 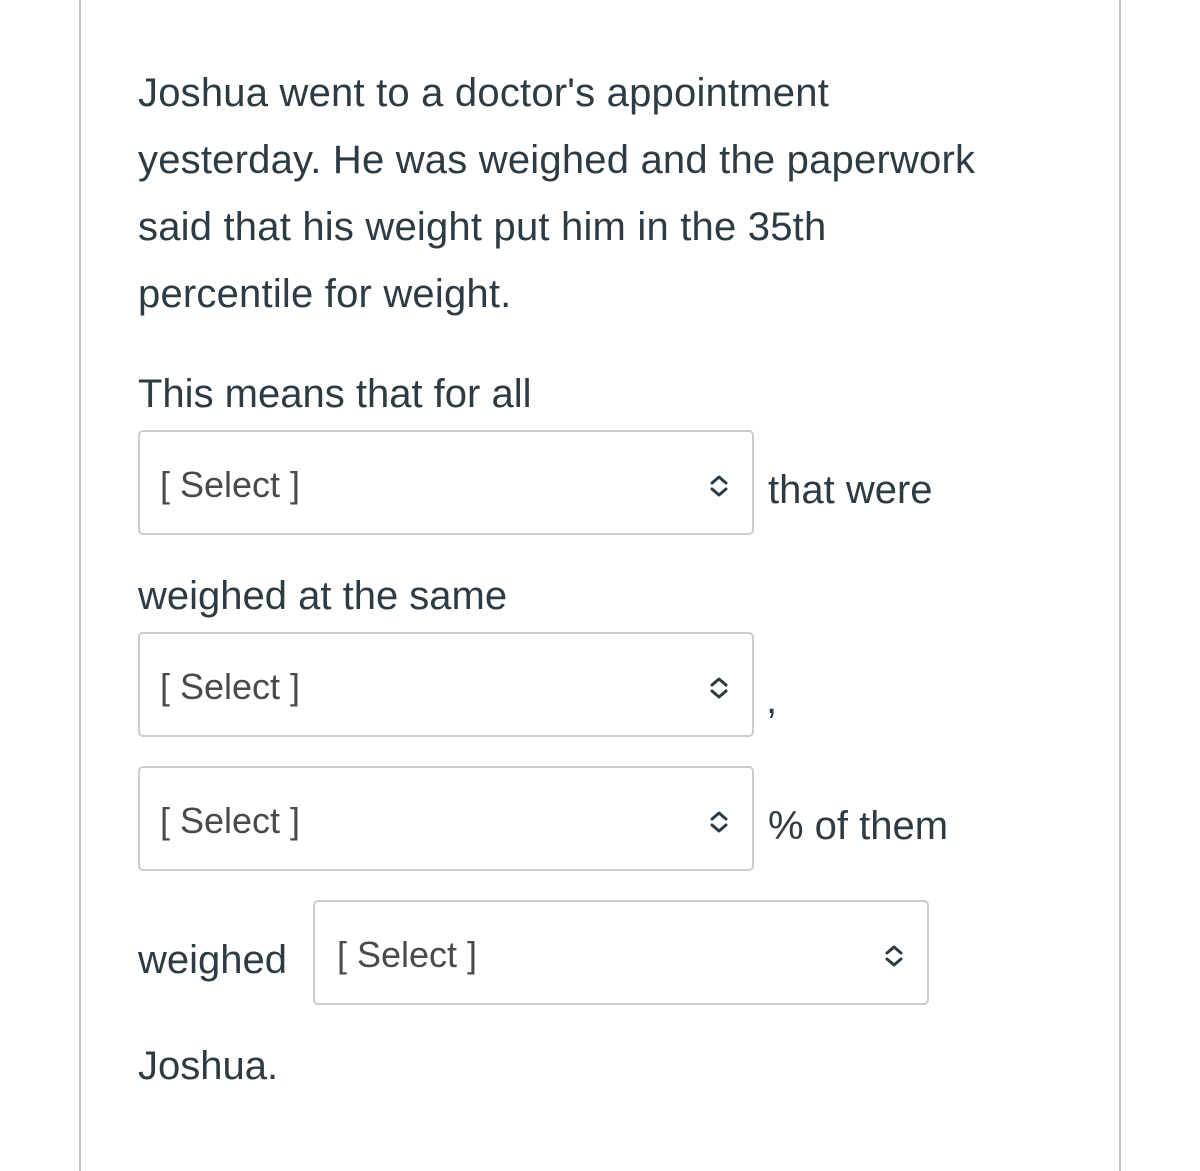 What do you see at coordinates (858, 826) in the screenshot?
I see `text-percent-of-them: % of them` at bounding box center [858, 826].